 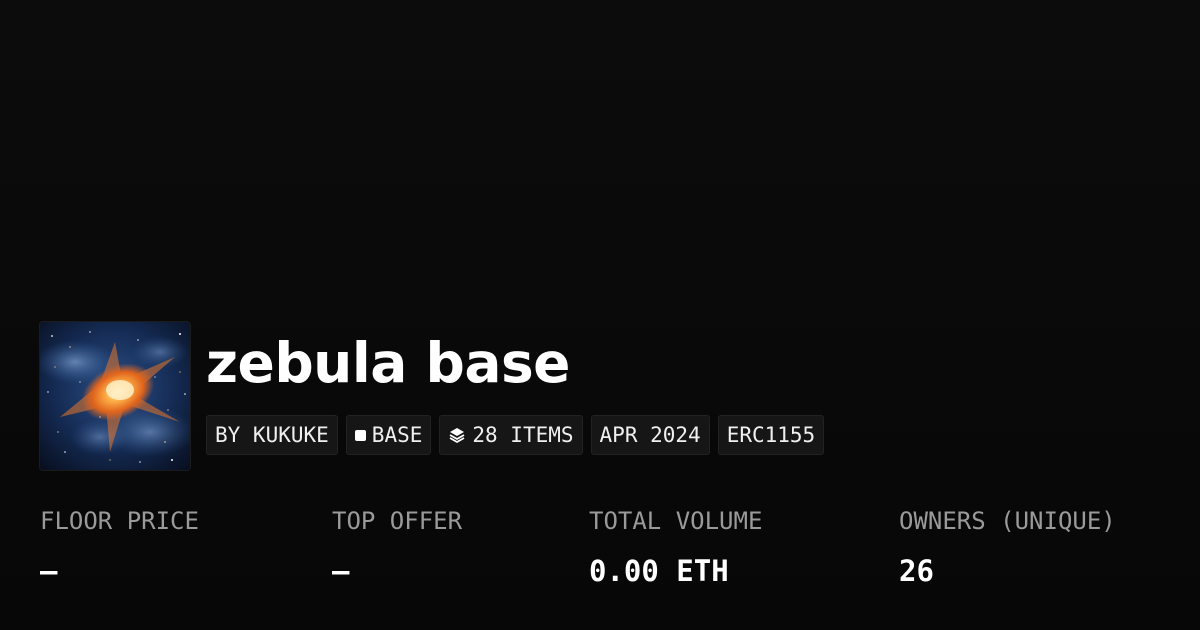 What do you see at coordinates (119, 521) in the screenshot?
I see `stat-label: FLOOR PRICE` at bounding box center [119, 521].